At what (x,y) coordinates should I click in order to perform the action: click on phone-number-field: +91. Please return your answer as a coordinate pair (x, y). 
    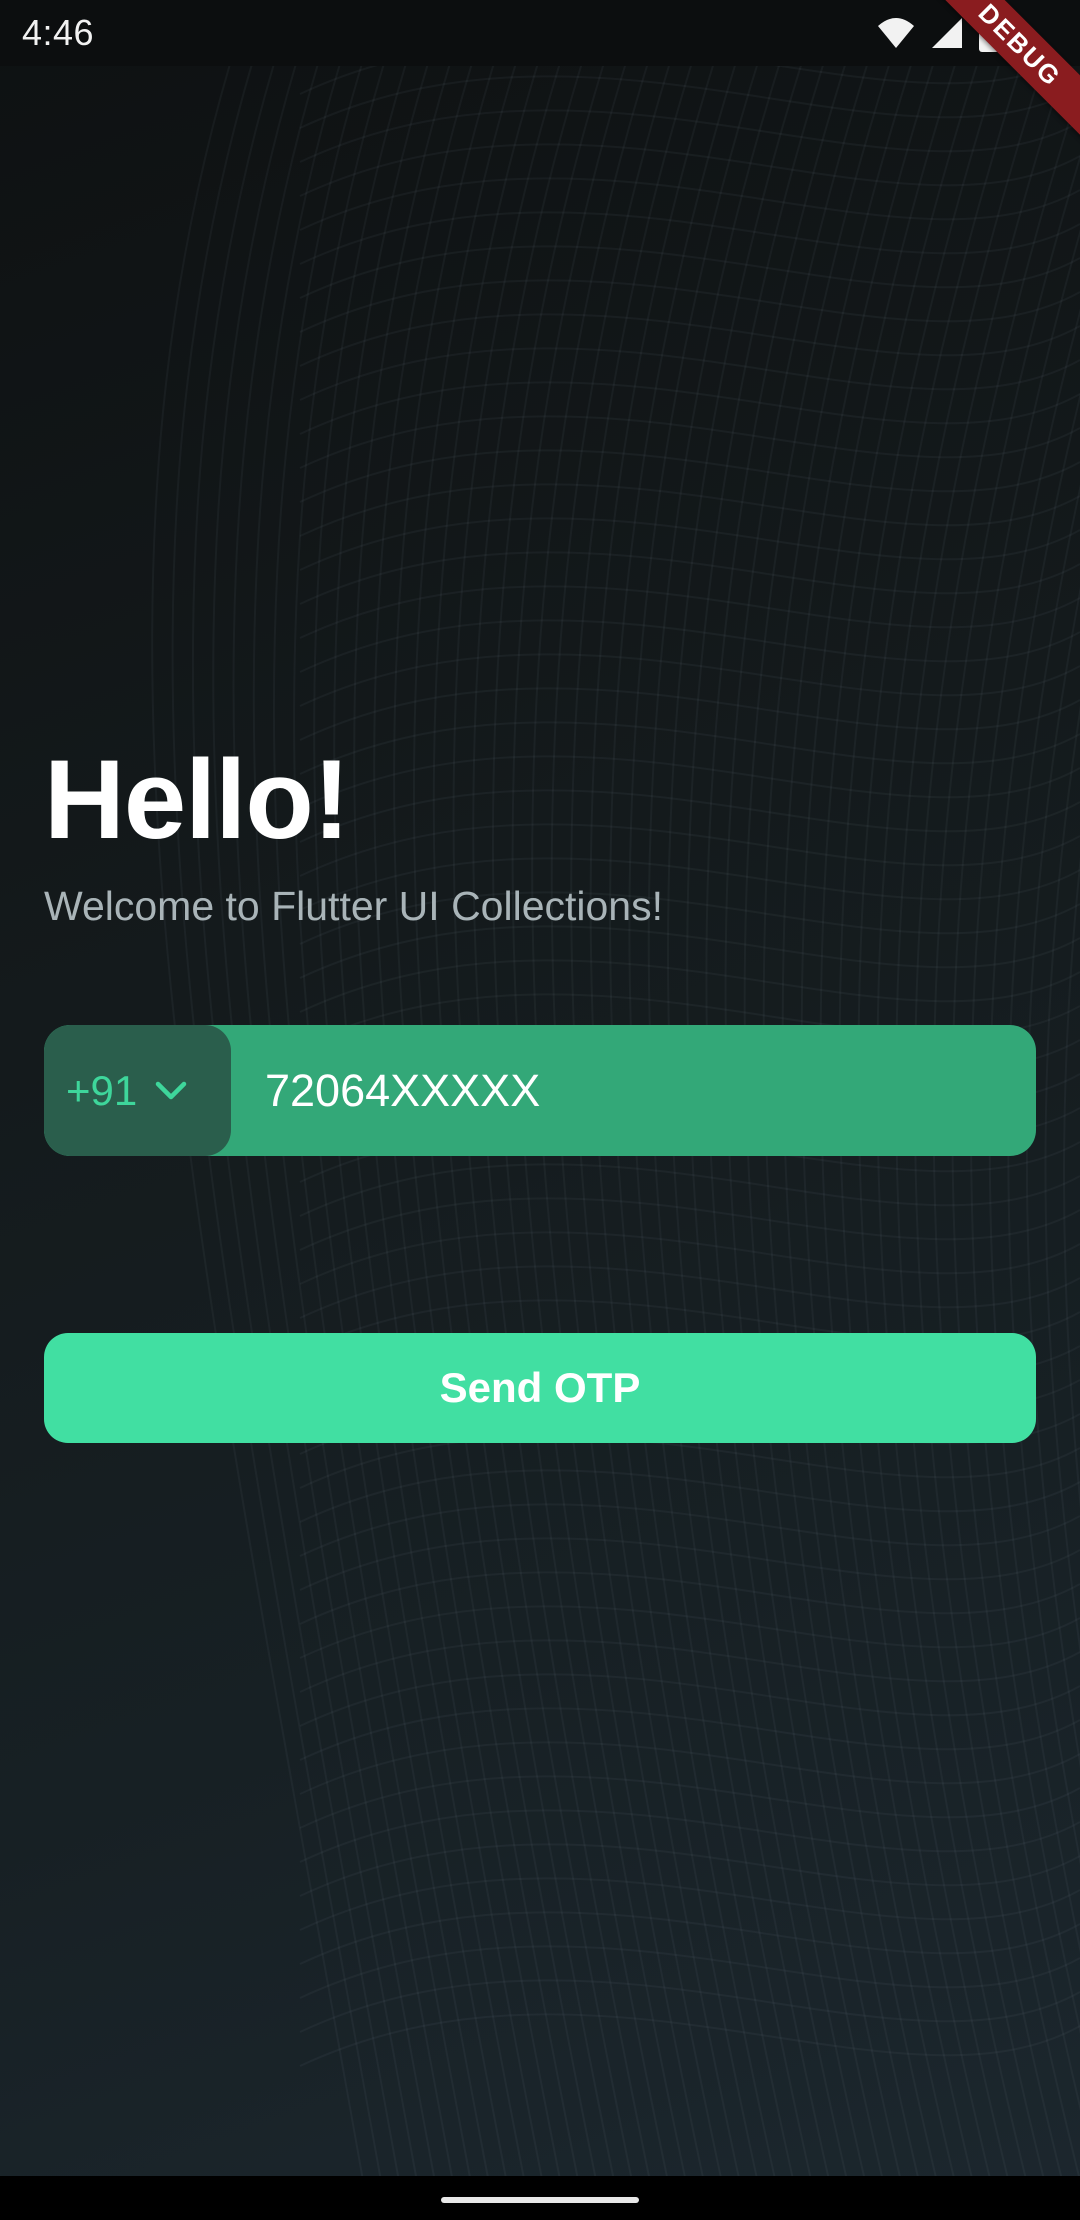
    Looking at the image, I should click on (540, 1090).